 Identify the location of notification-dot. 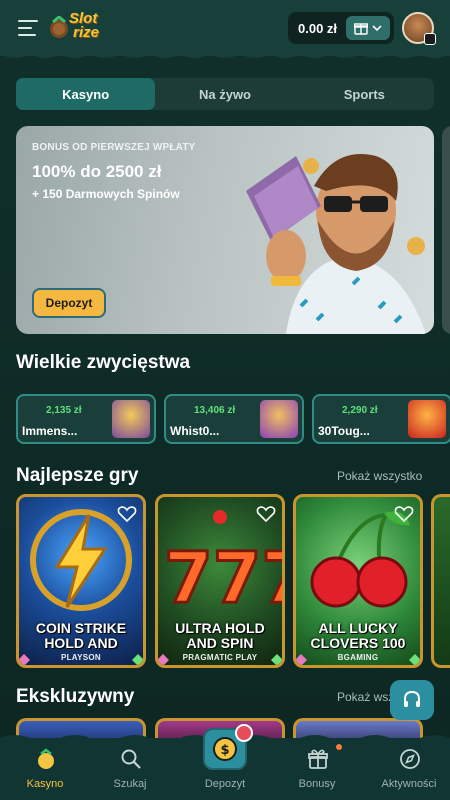
(339, 747).